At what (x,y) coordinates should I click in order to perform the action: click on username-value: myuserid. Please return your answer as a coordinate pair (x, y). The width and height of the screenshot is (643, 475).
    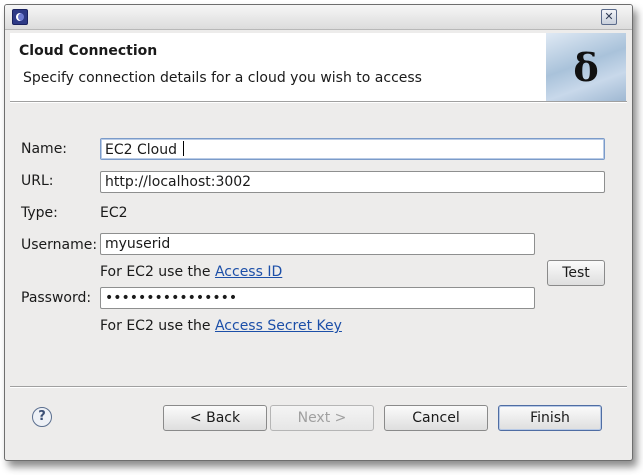
    Looking at the image, I should click on (138, 244).